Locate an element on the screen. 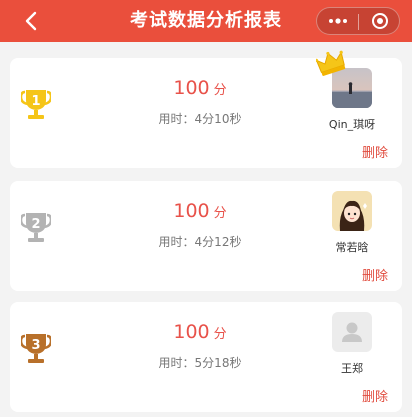 This screenshot has width=412, height=417. more-dots-icon is located at coordinates (337, 21).